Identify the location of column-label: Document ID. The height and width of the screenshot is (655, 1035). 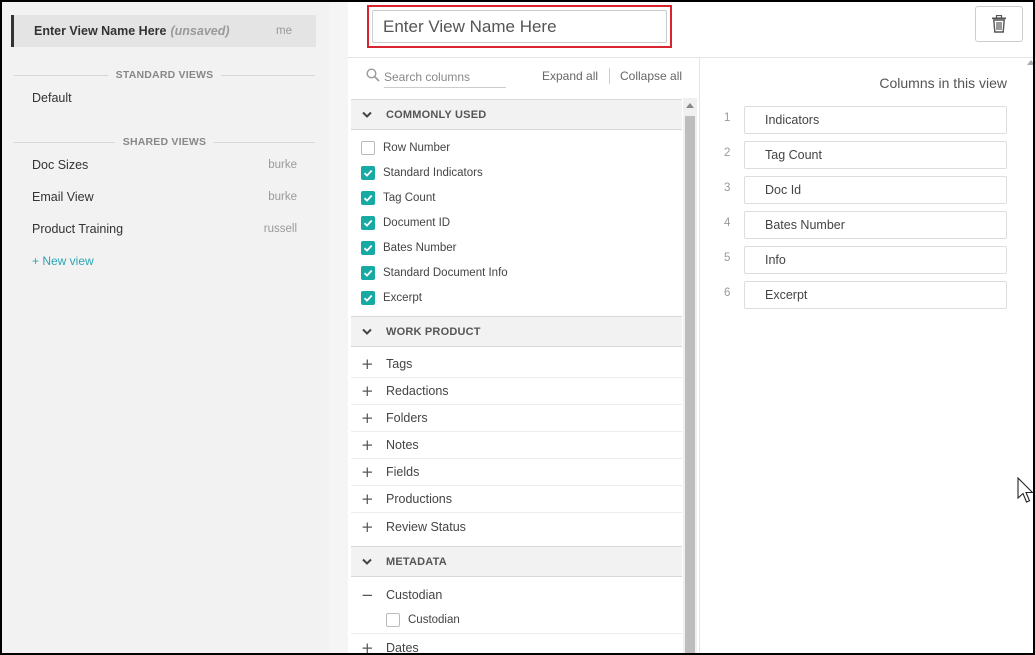
(417, 223).